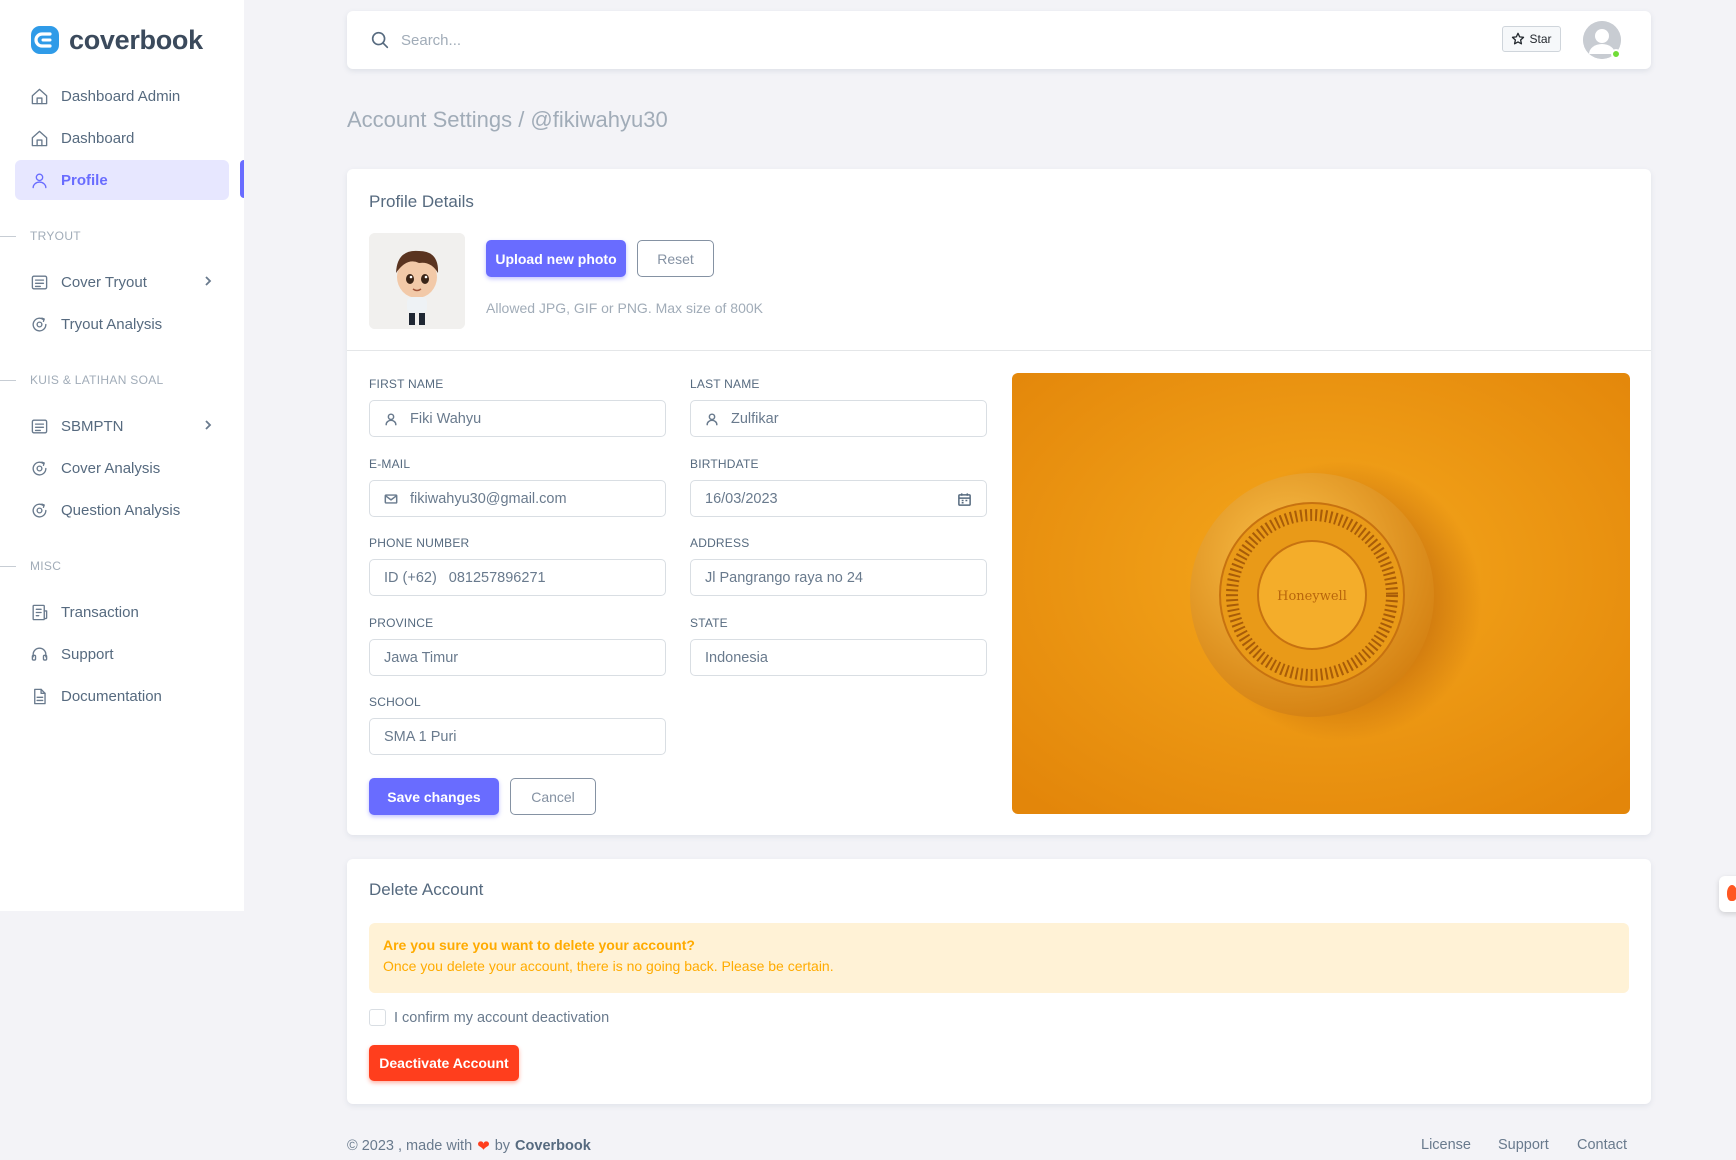  I want to click on floating-widget-tab, so click(1727, 894).